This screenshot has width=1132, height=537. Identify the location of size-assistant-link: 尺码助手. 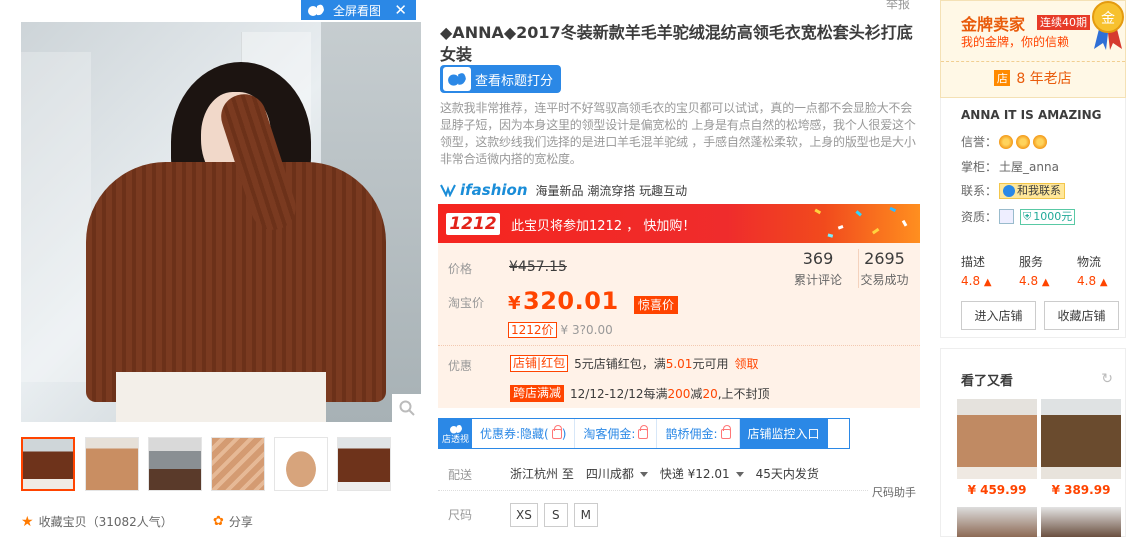
(894, 492).